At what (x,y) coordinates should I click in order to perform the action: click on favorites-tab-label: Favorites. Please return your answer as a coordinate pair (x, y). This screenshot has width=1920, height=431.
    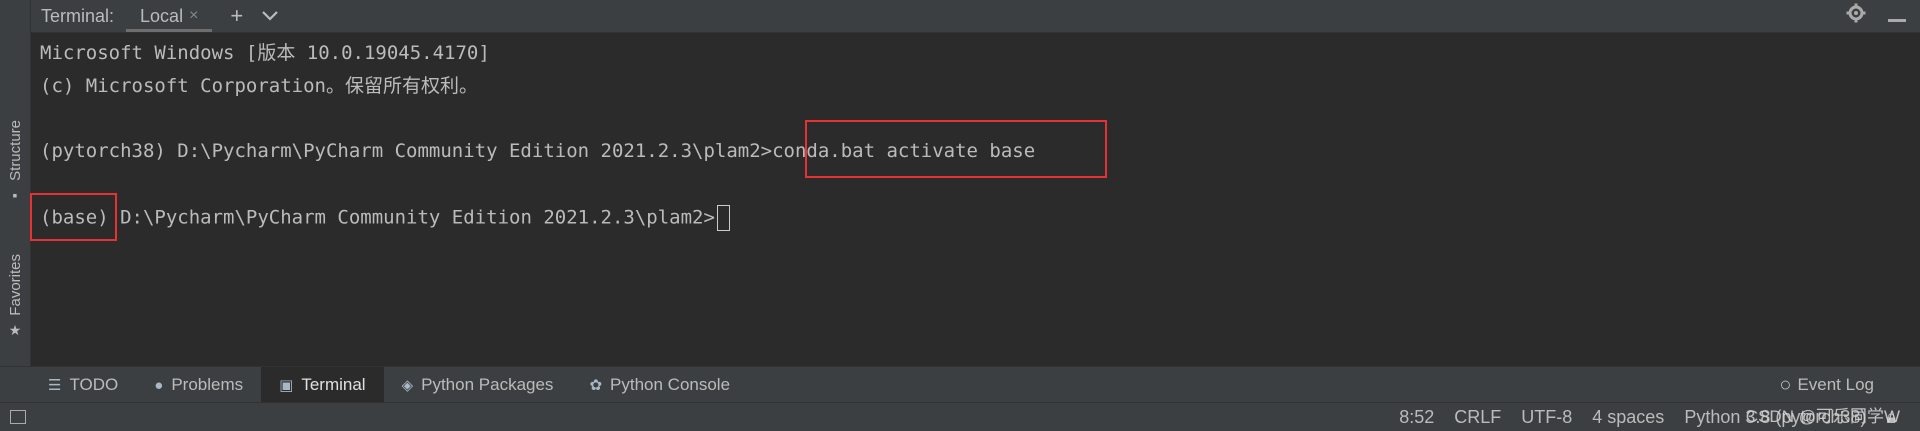
    Looking at the image, I should click on (15, 285).